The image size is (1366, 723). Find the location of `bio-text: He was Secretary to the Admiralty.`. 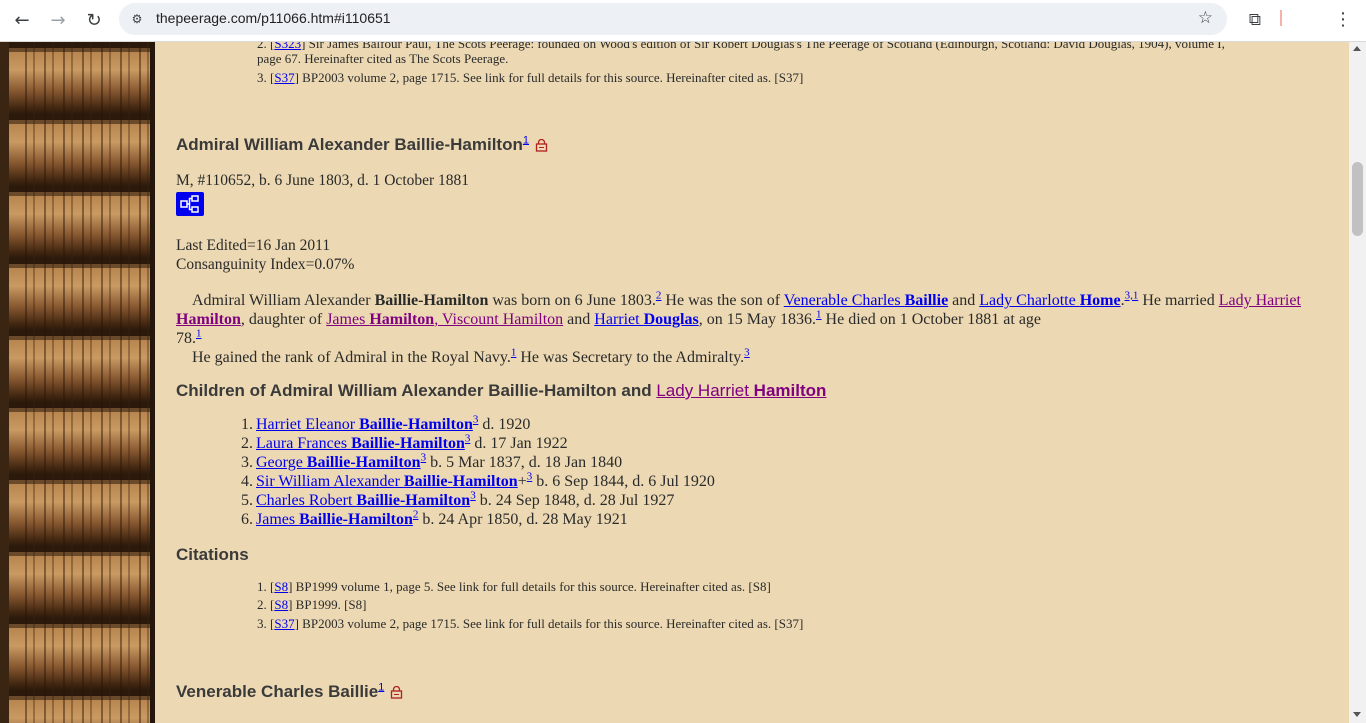

bio-text: He was Secretary to the Admiralty. is located at coordinates (630, 357).